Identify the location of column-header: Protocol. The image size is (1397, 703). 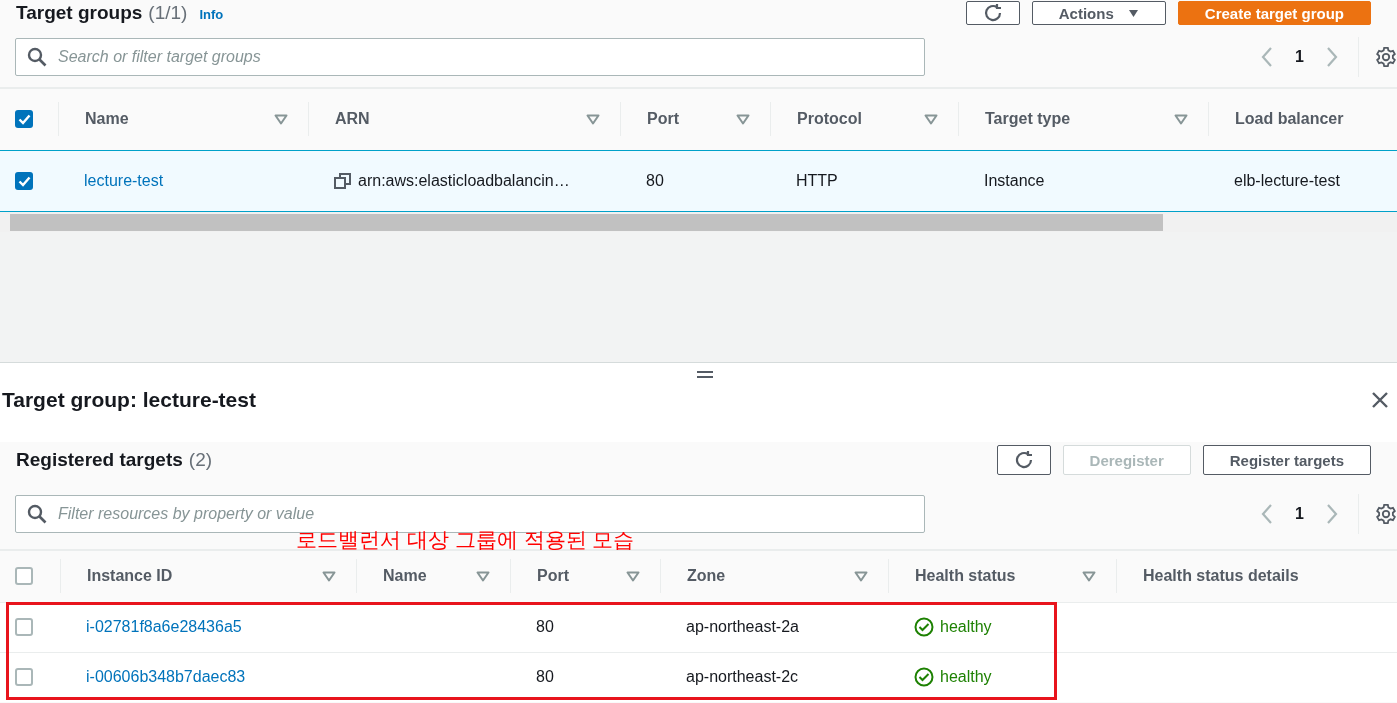
(829, 119).